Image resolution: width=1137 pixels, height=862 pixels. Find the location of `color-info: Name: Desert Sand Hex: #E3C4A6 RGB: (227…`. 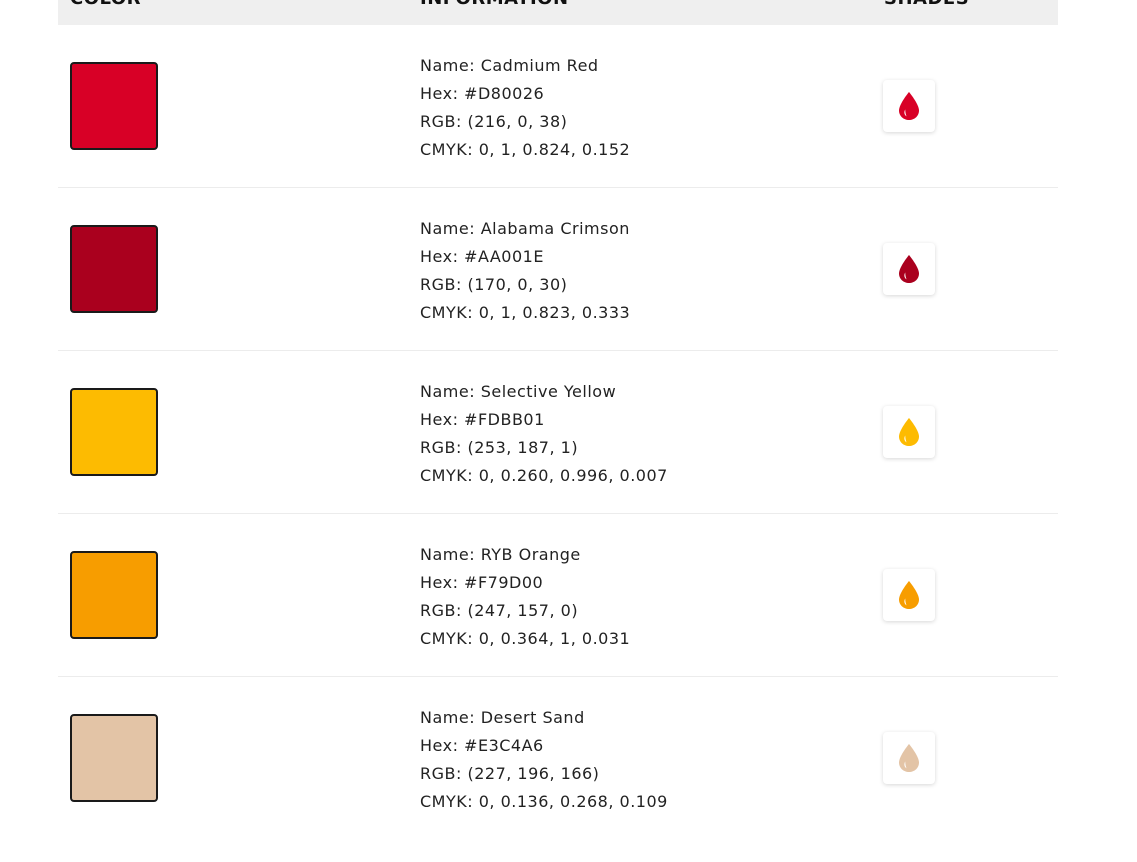

color-info: Name: Desert Sand Hex: #E3C4A6 RGB: (227… is located at coordinates (544, 760).